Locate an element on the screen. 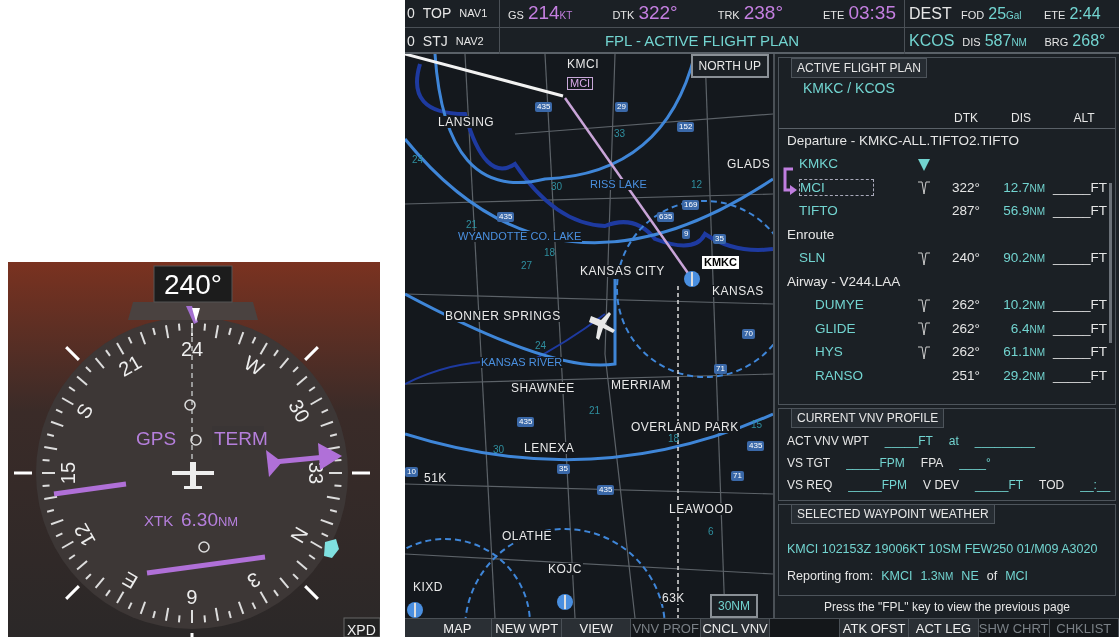 The width and height of the screenshot is (1119, 637). highway-shield: 29 is located at coordinates (621, 107).